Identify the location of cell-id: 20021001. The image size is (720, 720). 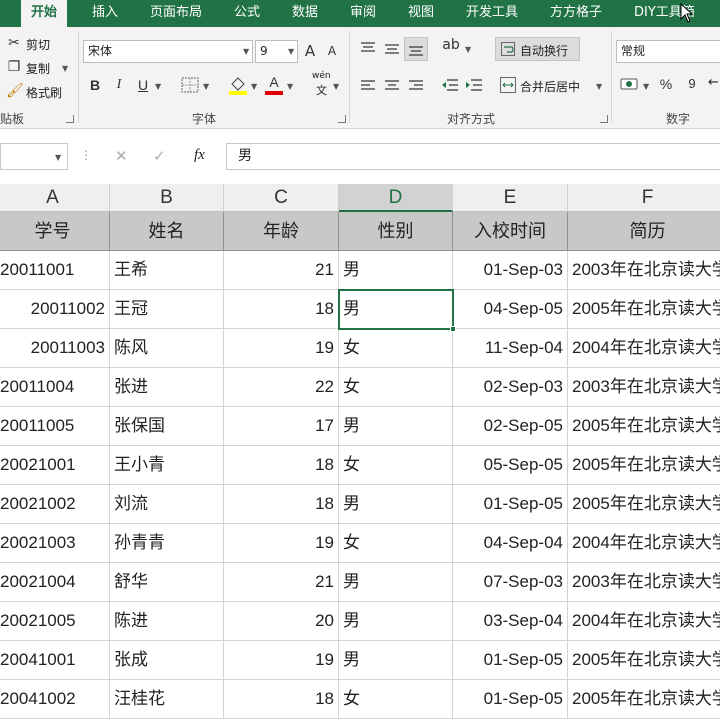
(55, 465).